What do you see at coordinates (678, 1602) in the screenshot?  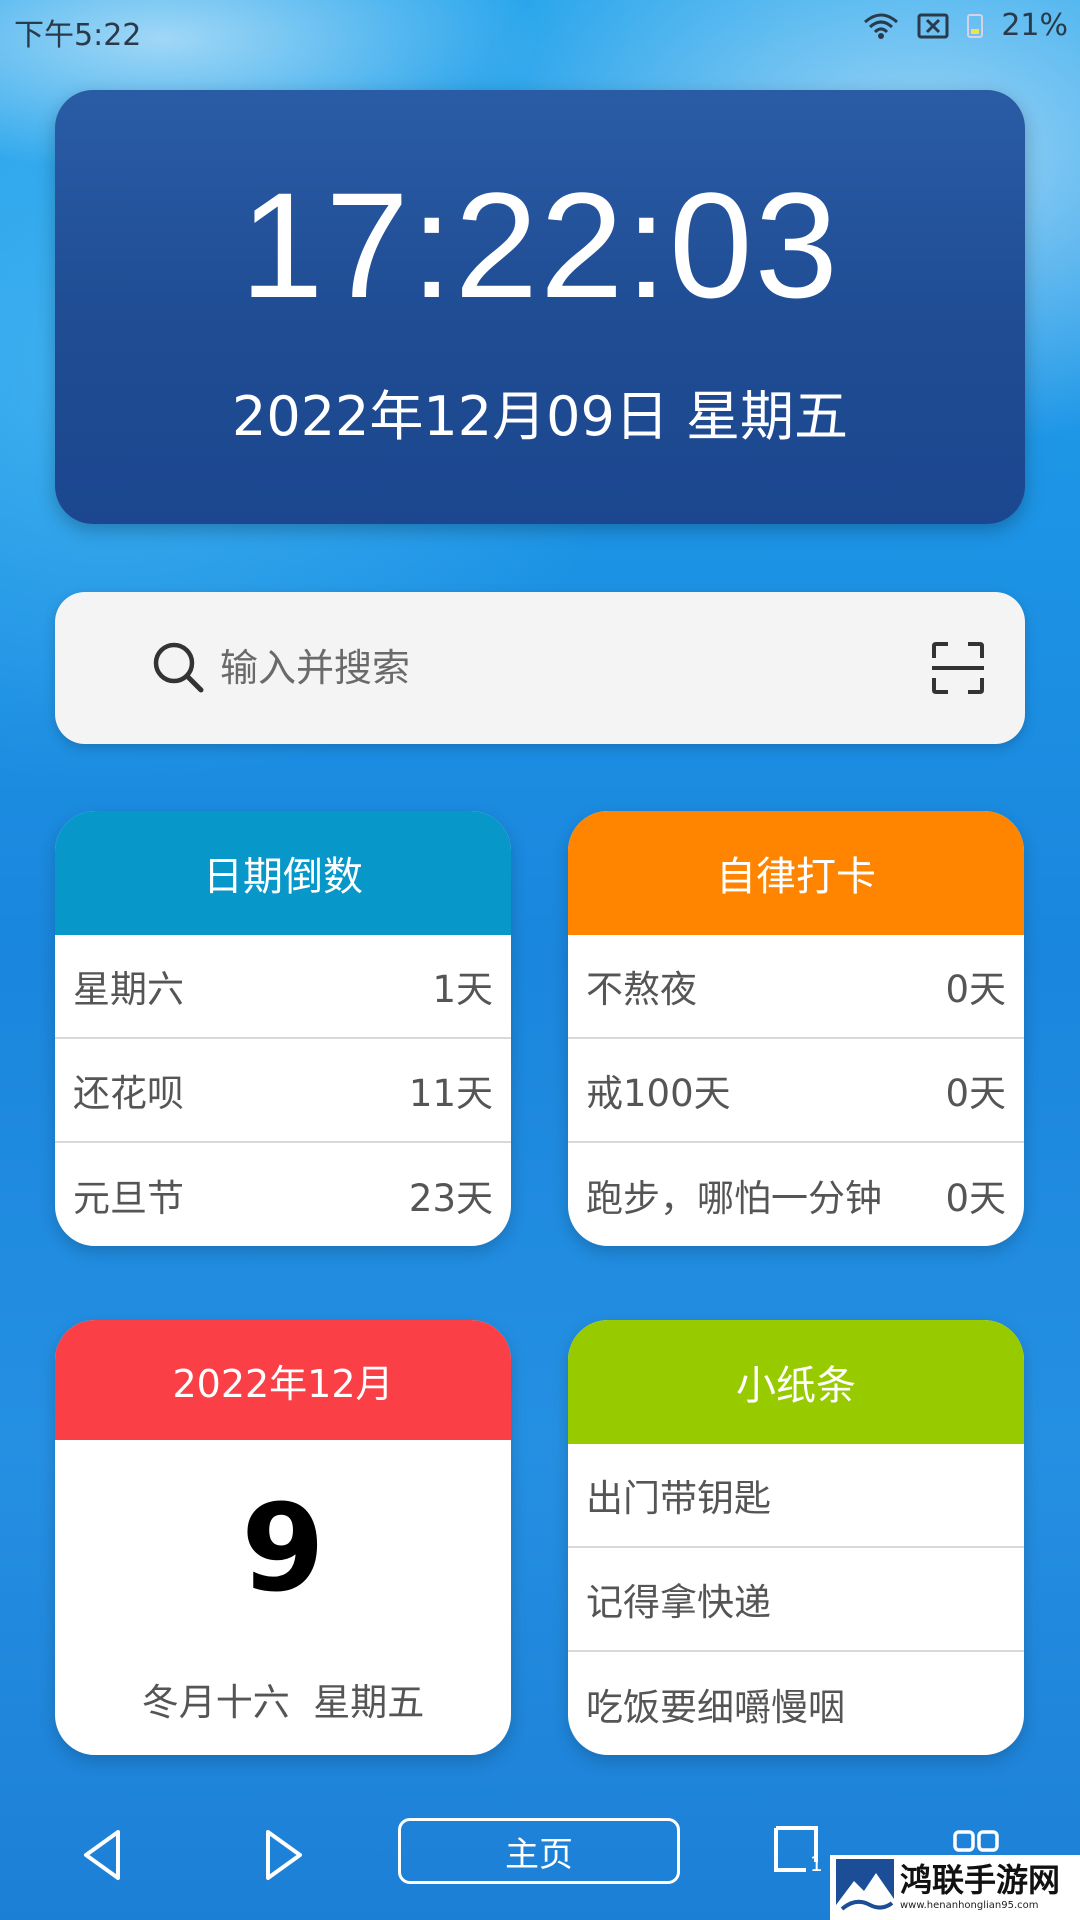 I see `note-text: 记得拿快递` at bounding box center [678, 1602].